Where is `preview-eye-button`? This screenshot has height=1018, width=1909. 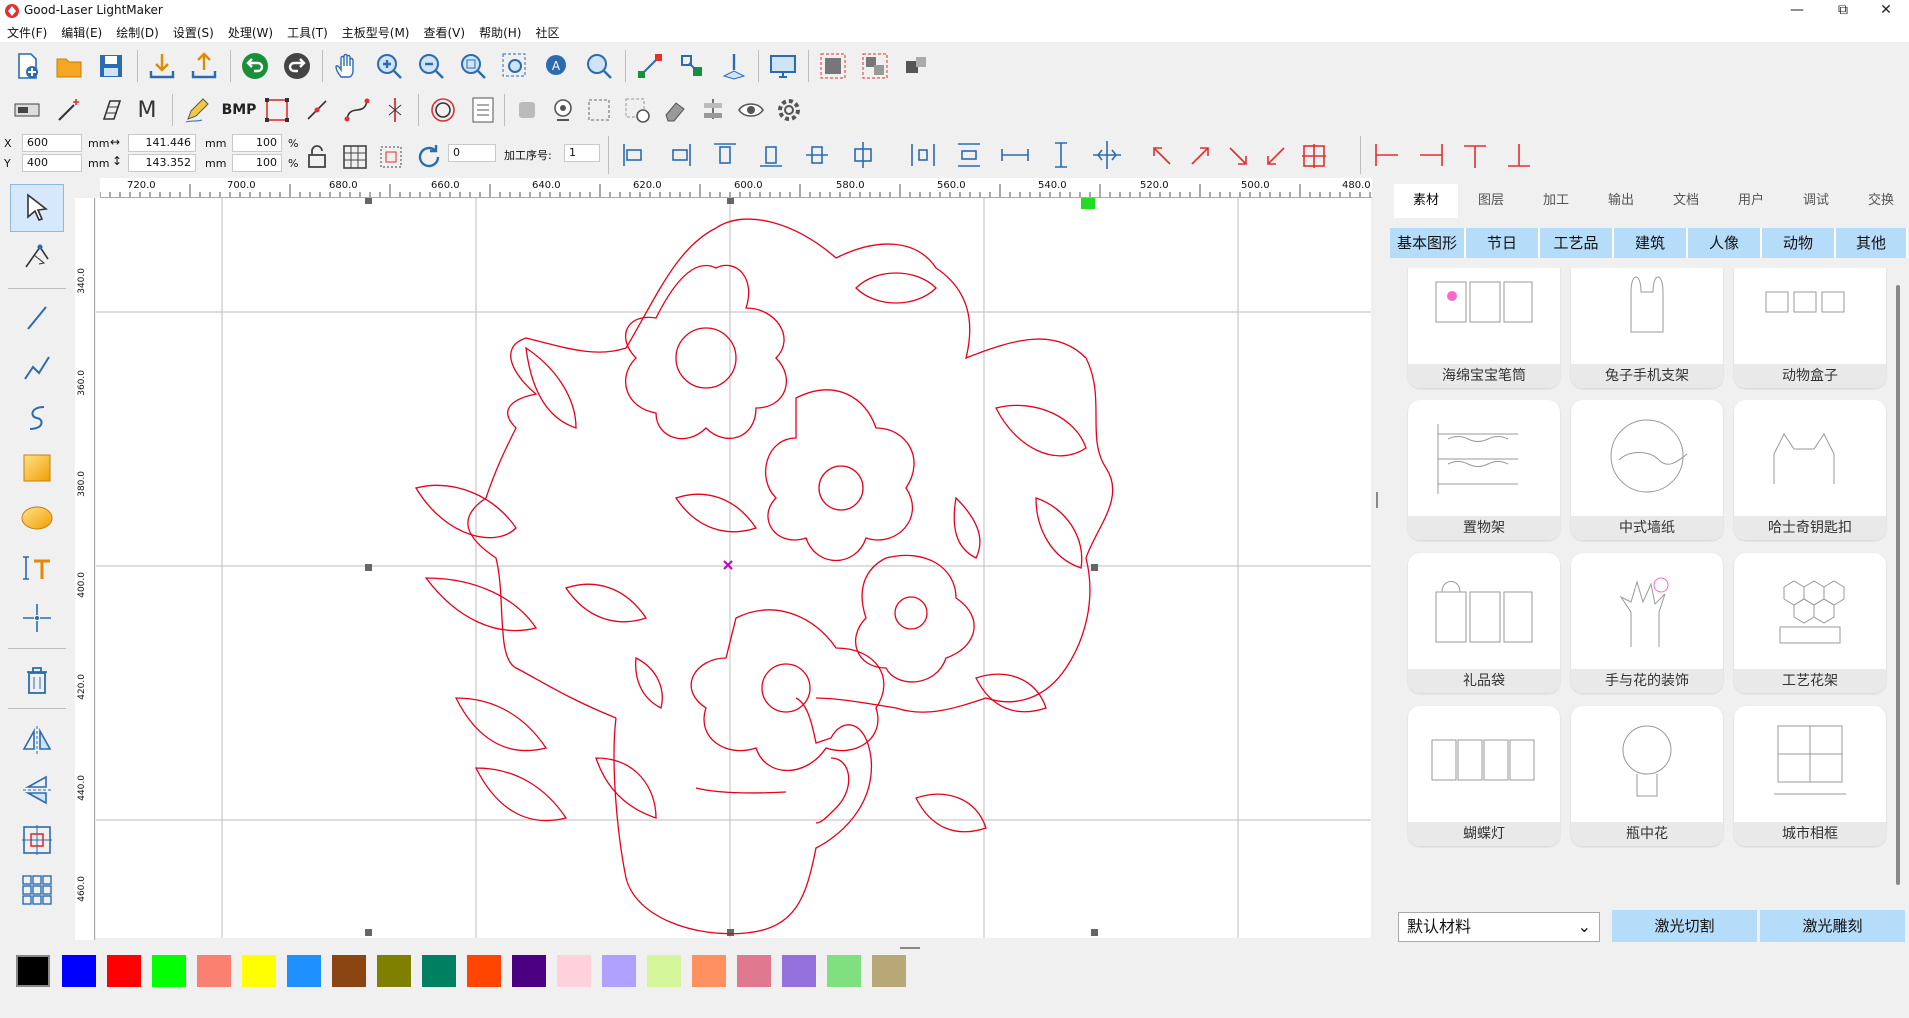
preview-eye-button is located at coordinates (751, 110).